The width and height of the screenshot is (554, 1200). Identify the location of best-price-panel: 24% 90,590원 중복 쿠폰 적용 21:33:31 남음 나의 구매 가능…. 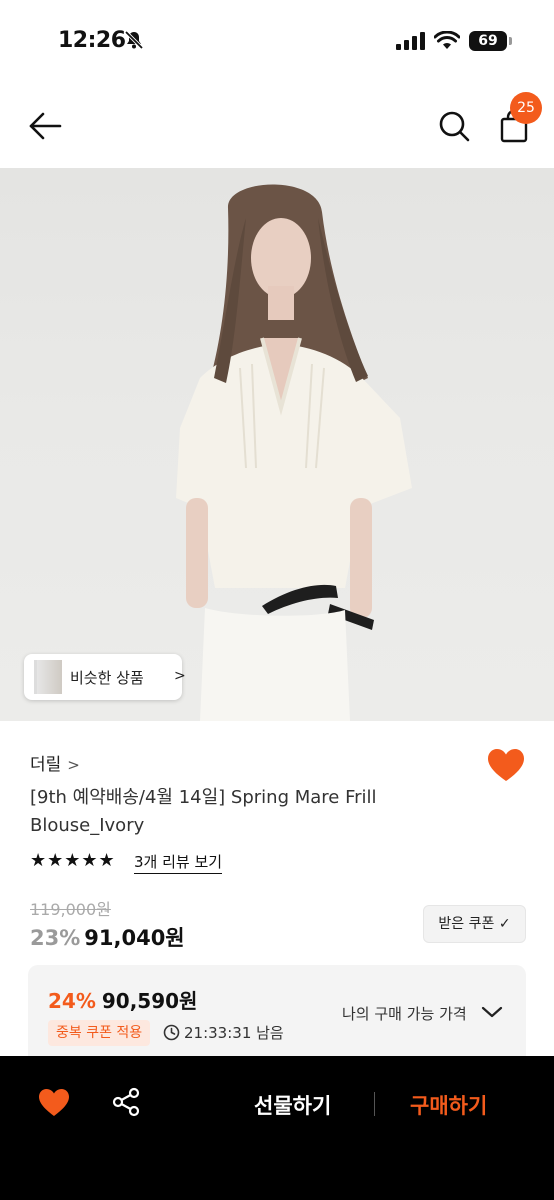
(277, 1015).